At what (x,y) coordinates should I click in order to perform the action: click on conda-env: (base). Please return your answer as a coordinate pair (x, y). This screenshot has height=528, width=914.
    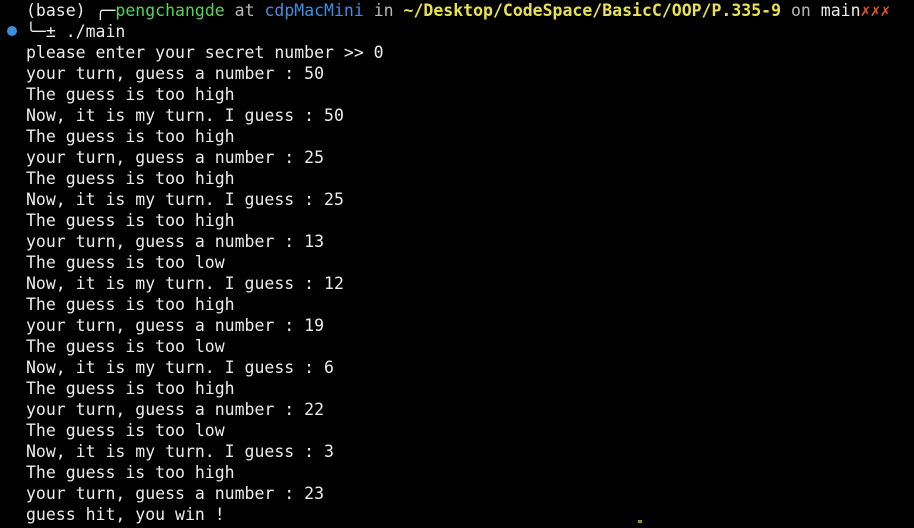
    Looking at the image, I should click on (56, 10).